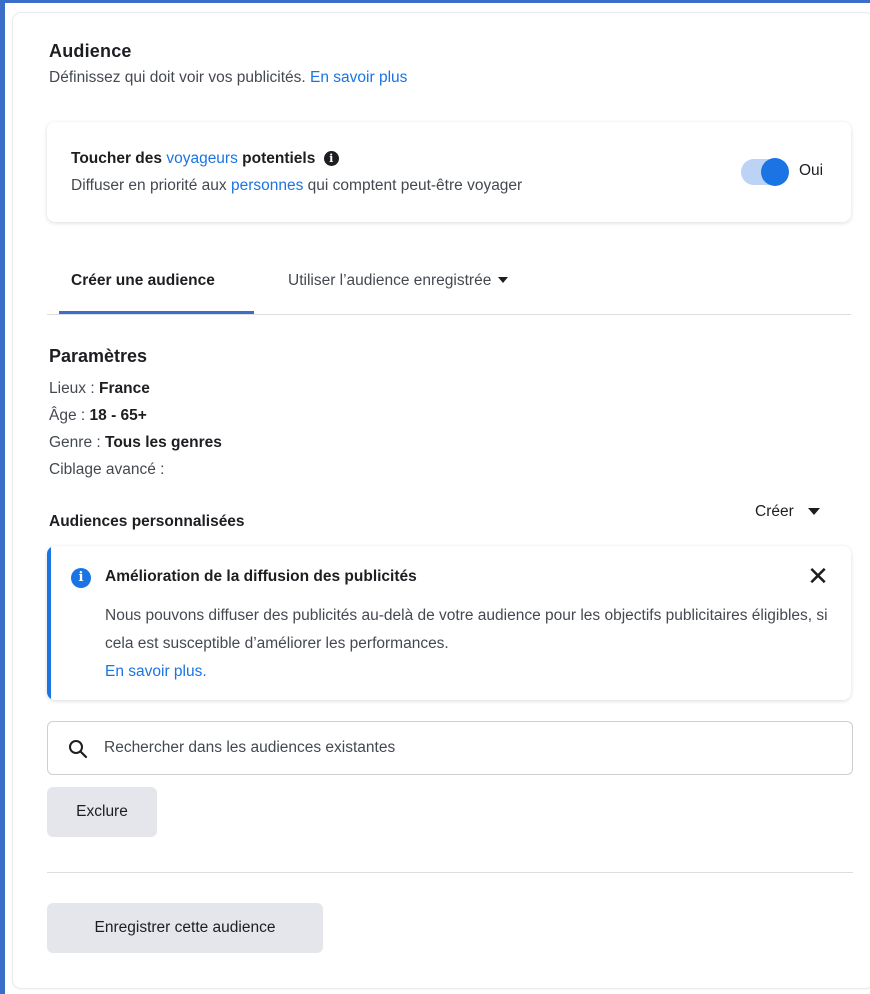  Describe the element at coordinates (102, 812) in the screenshot. I see `exclude-button: Exclure` at that location.